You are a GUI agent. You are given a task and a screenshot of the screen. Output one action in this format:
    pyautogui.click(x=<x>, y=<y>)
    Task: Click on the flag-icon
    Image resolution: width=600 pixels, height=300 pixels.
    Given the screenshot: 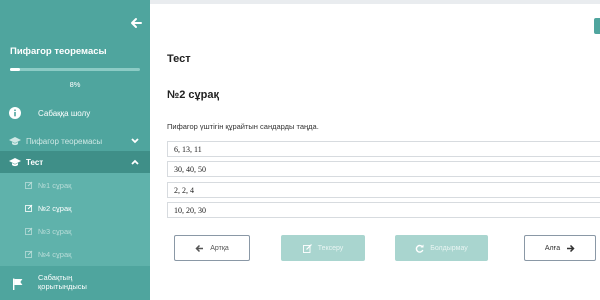 What is the action you would take?
    pyautogui.click(x=18, y=284)
    